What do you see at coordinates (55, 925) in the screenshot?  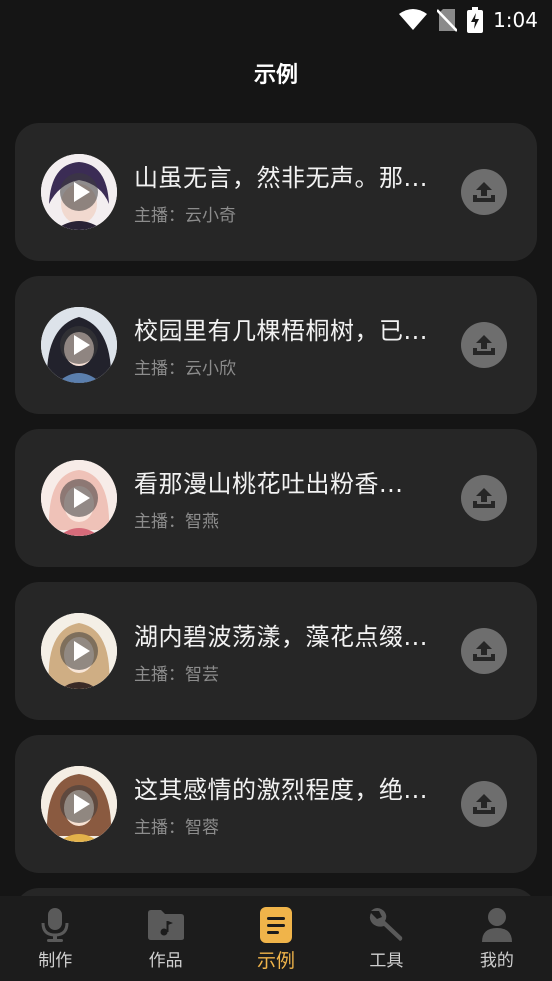 I see `microphone-icon` at bounding box center [55, 925].